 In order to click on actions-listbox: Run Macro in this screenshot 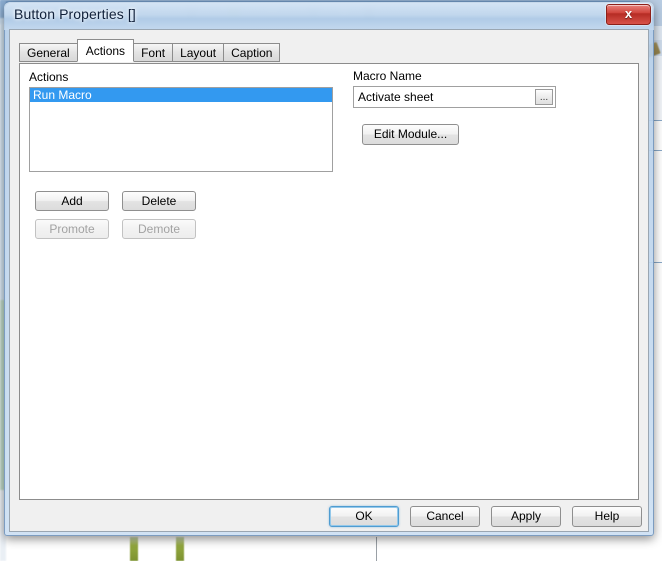, I will do `click(181, 129)`.